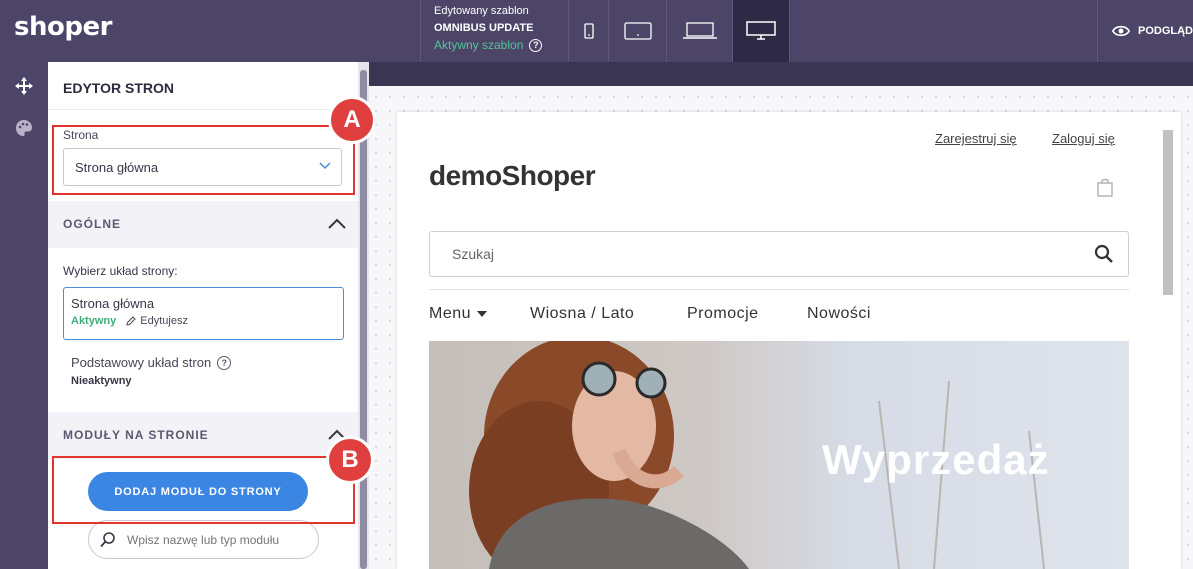 This screenshot has height=569, width=1193. What do you see at coordinates (141, 362) in the screenshot?
I see `layout-name: Podstawowy układ stron` at bounding box center [141, 362].